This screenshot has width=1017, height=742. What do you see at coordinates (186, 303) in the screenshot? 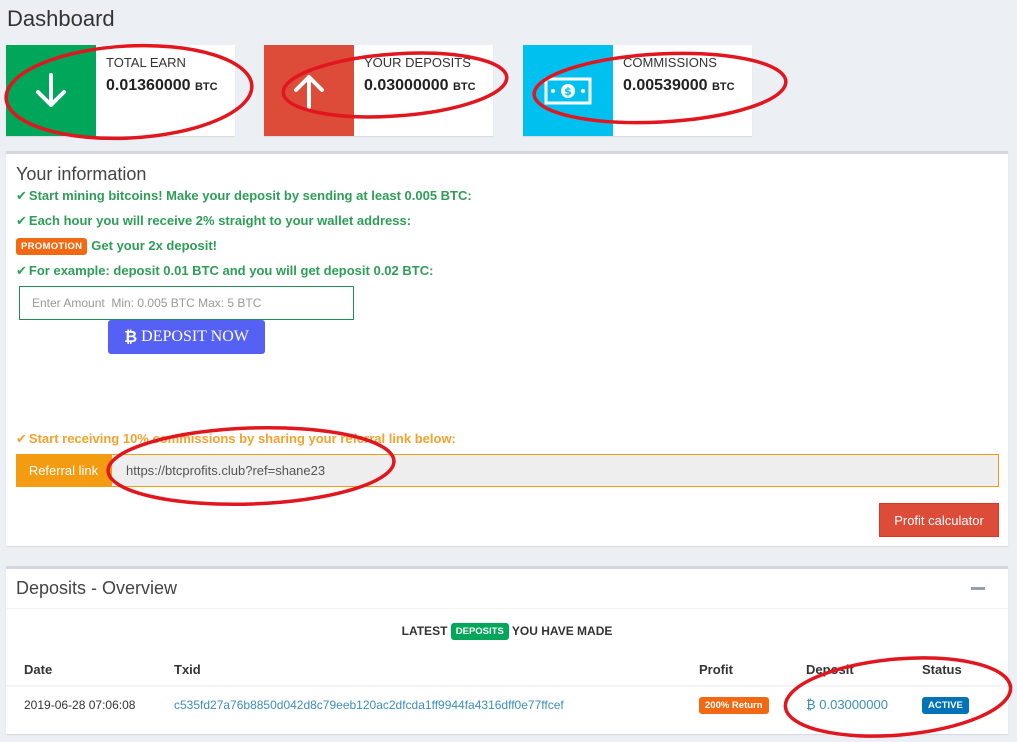
I see `deposit-amount-input` at bounding box center [186, 303].